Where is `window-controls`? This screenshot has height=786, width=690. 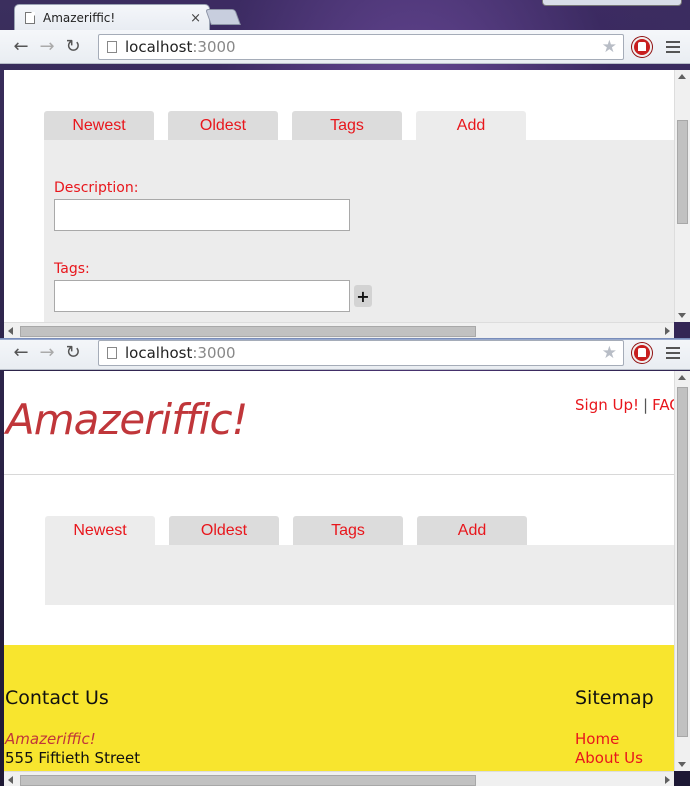 window-controls is located at coordinates (612, 3).